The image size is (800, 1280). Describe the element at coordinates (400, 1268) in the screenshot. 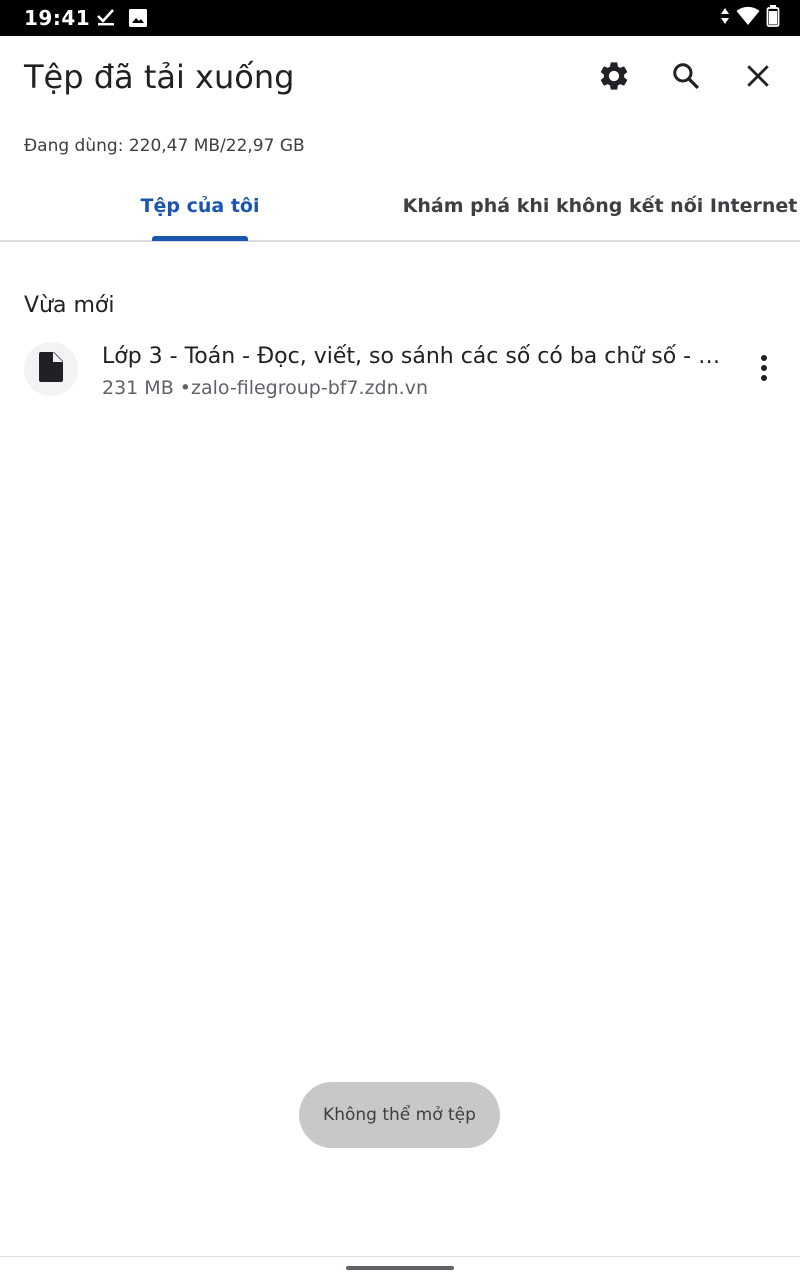

I see `gesture-nav-handle` at that location.